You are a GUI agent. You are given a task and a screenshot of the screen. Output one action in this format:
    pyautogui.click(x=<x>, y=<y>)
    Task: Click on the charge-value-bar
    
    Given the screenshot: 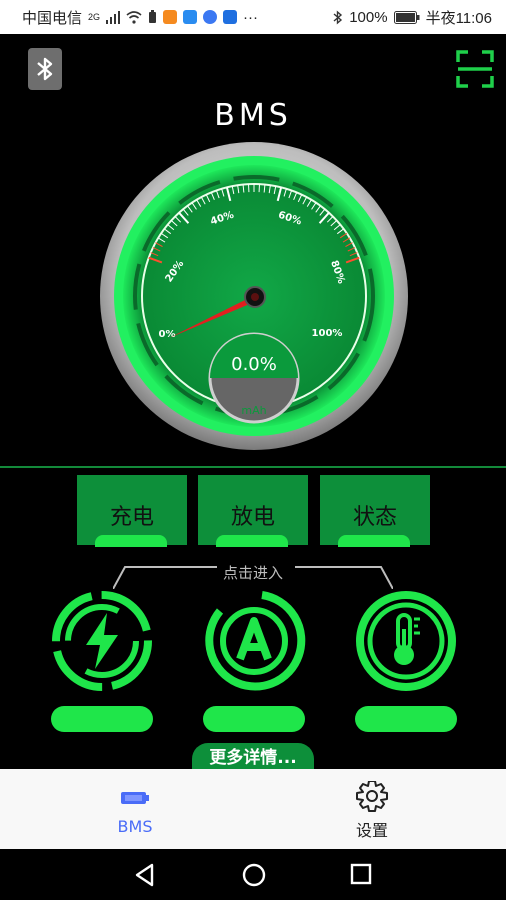 What is the action you would take?
    pyautogui.click(x=102, y=719)
    